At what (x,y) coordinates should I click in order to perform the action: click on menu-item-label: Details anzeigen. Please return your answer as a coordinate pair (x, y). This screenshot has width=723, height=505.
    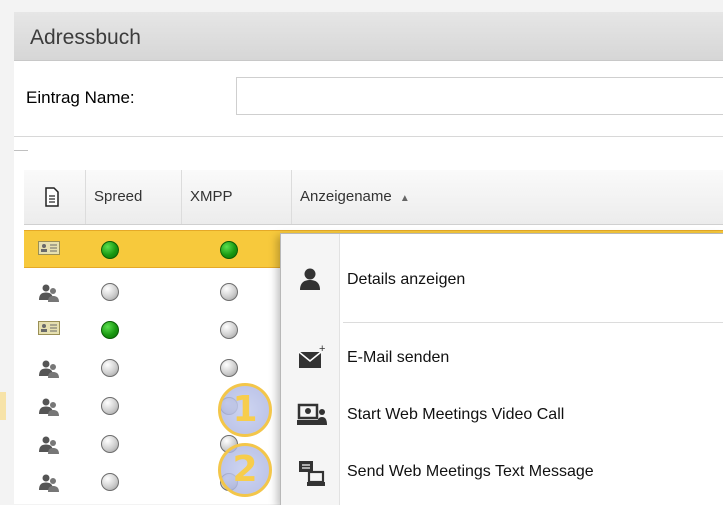
    Looking at the image, I should click on (406, 279).